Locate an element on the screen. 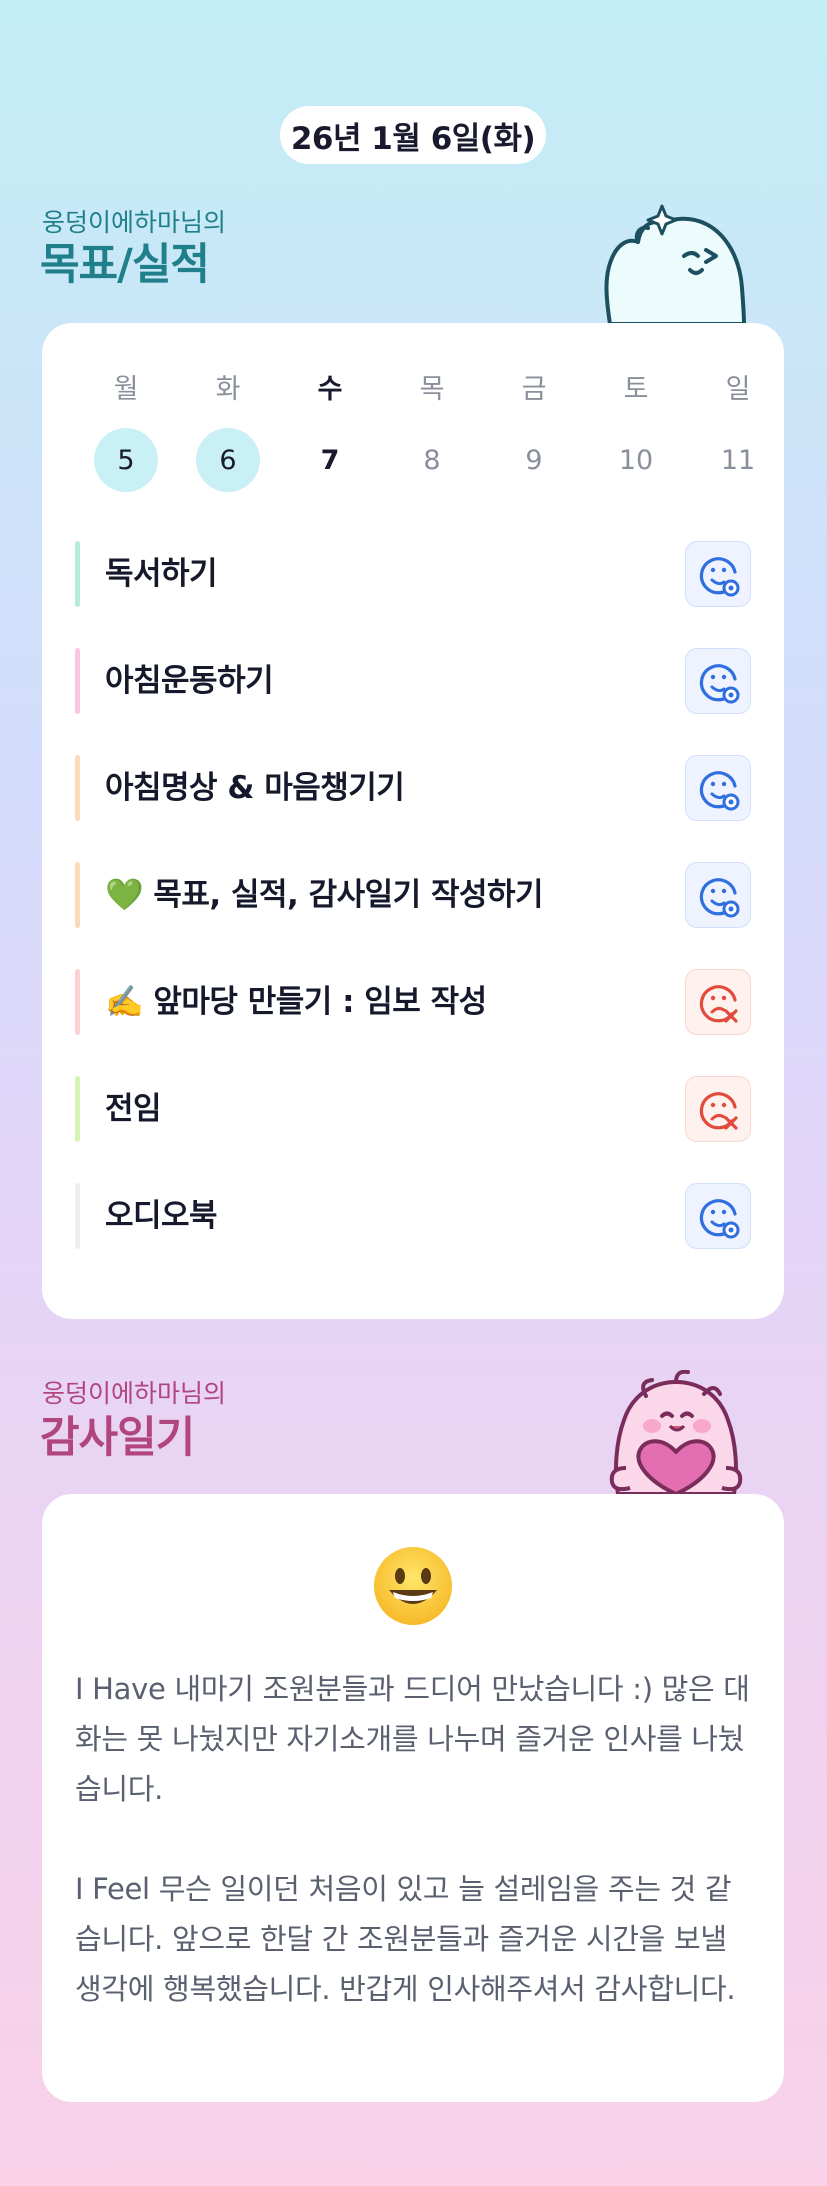 The height and width of the screenshot is (2186, 827). goal-label: 💚 목표, 실적, 감사일기 작성하기 is located at coordinates (324, 895).